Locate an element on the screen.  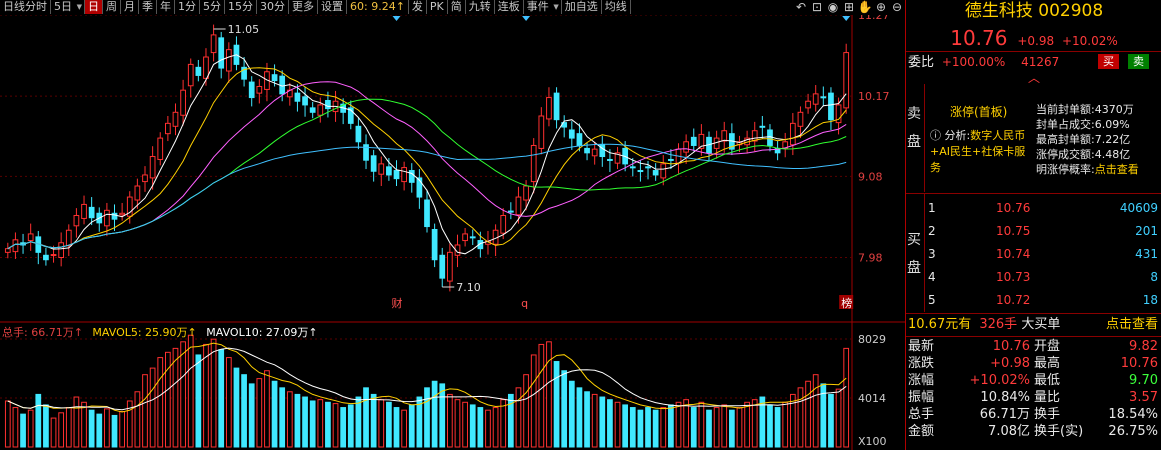
zoom-in-icon: ⊕ is located at coordinates (881, 7).